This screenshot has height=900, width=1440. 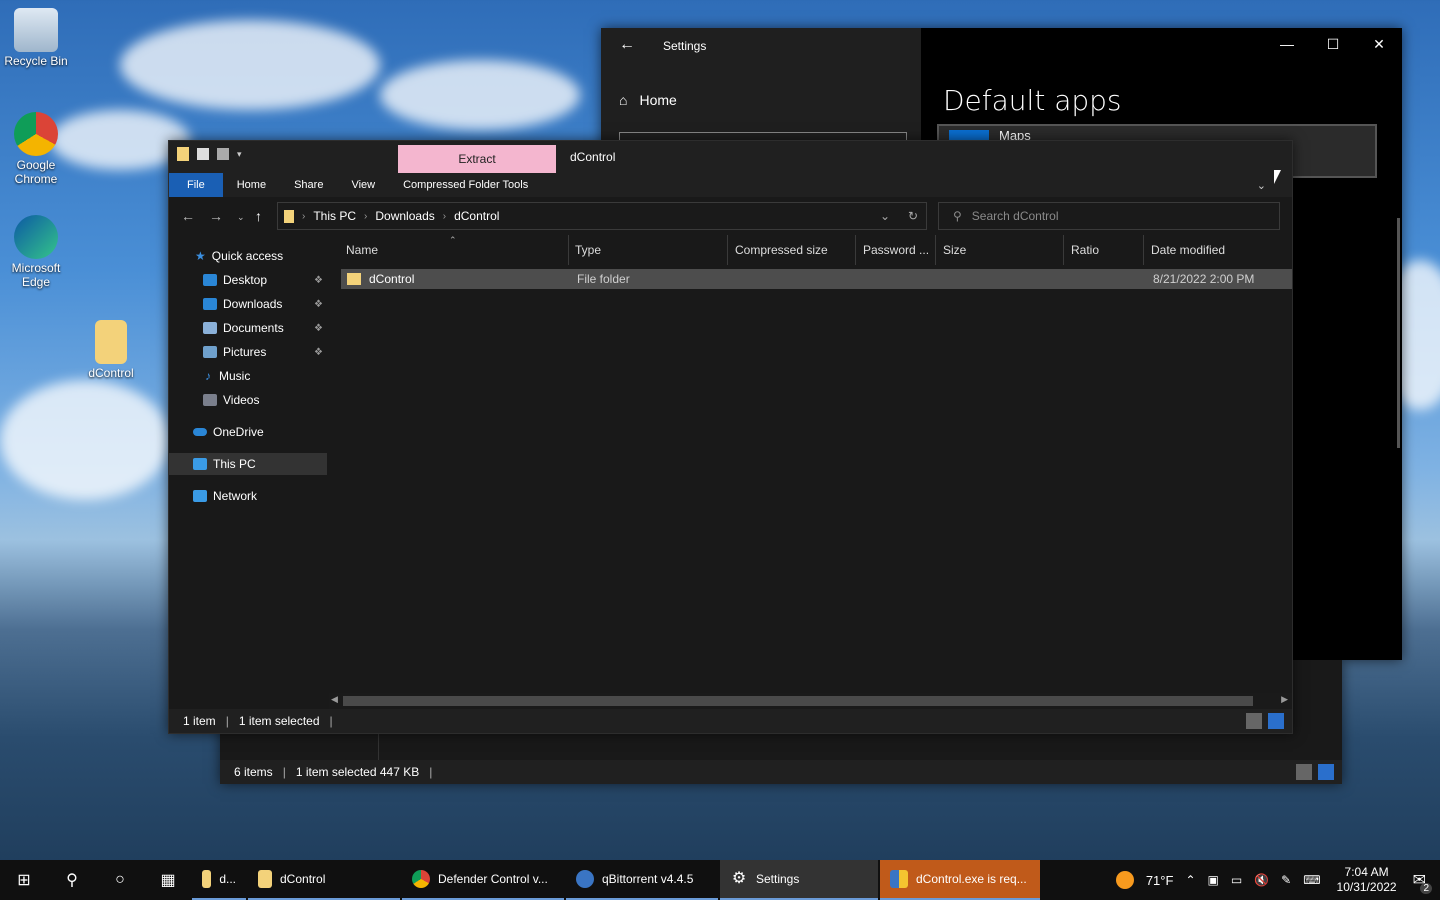 What do you see at coordinates (1265, 721) in the screenshot?
I see `view-toggle` at bounding box center [1265, 721].